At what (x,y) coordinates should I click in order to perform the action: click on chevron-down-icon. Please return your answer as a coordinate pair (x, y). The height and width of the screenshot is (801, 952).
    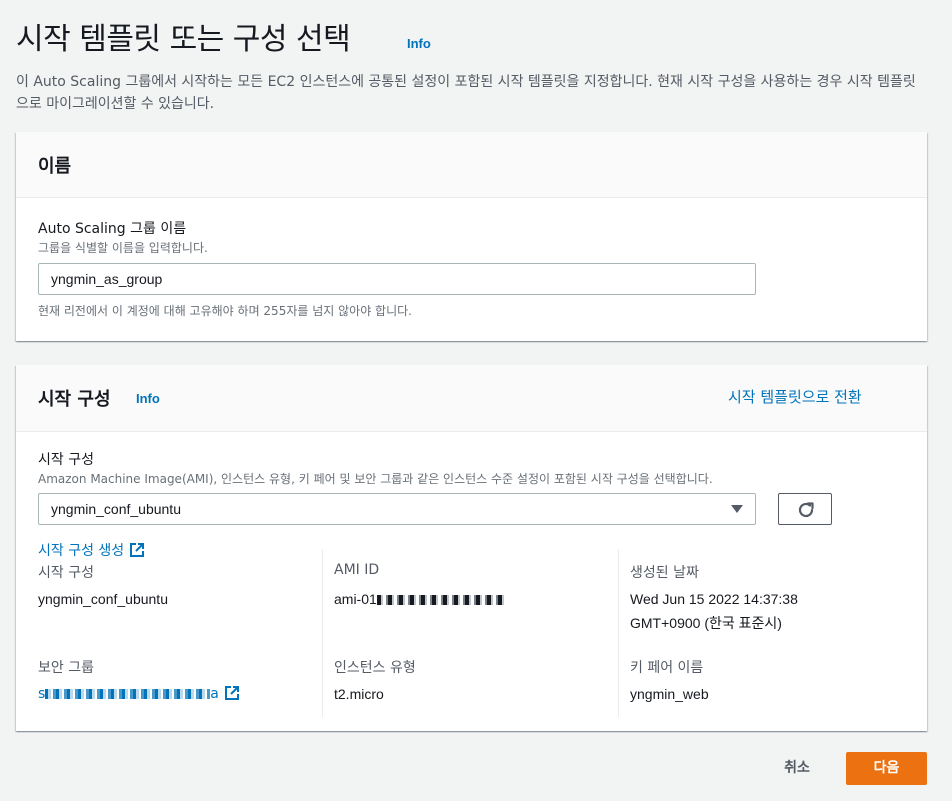
    Looking at the image, I should click on (737, 509).